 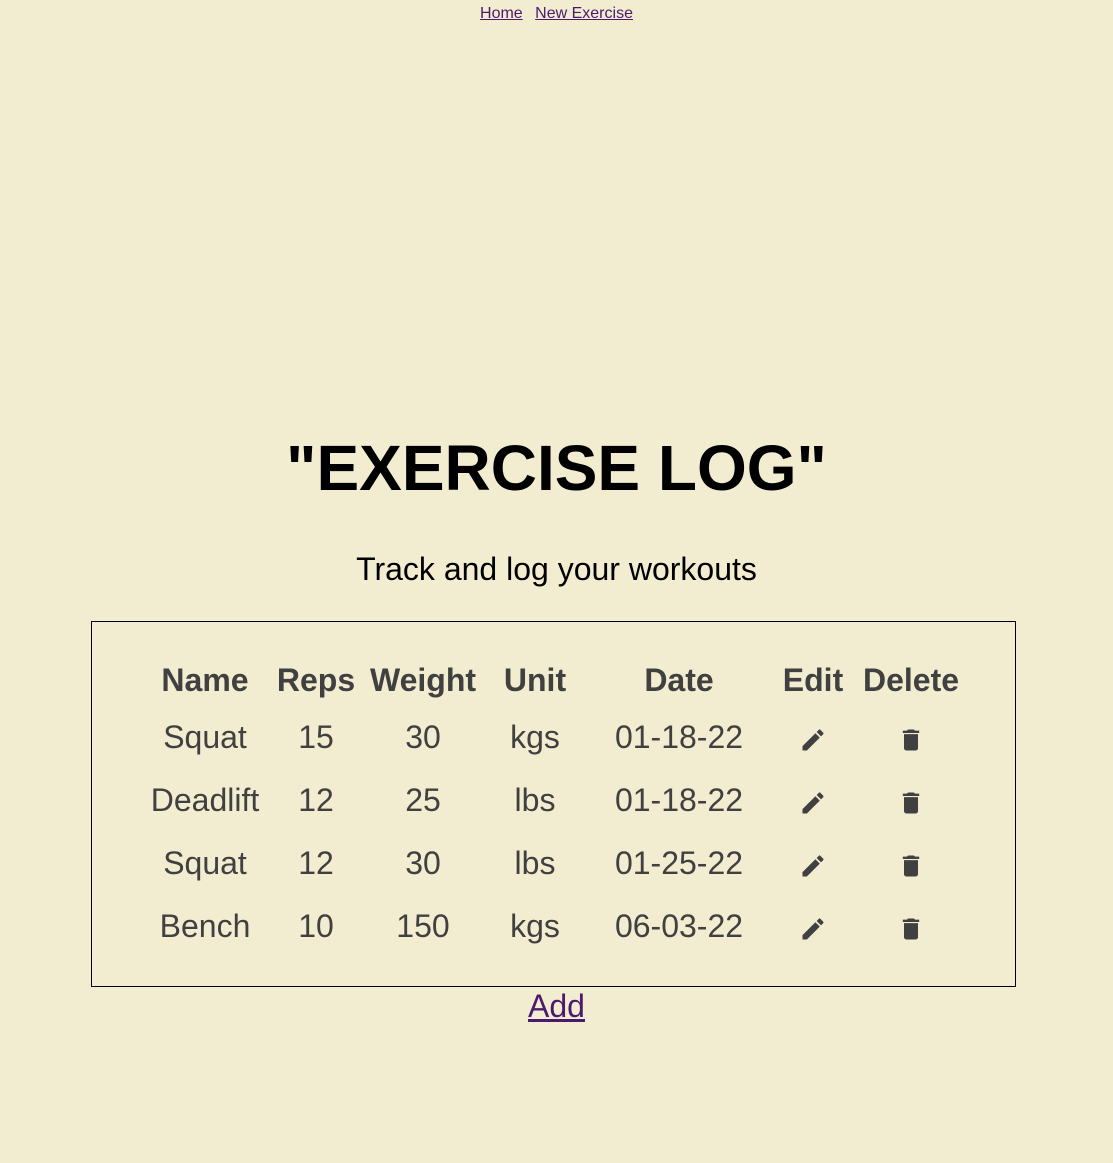 What do you see at coordinates (423, 679) in the screenshot?
I see `header-weight: Weight` at bounding box center [423, 679].